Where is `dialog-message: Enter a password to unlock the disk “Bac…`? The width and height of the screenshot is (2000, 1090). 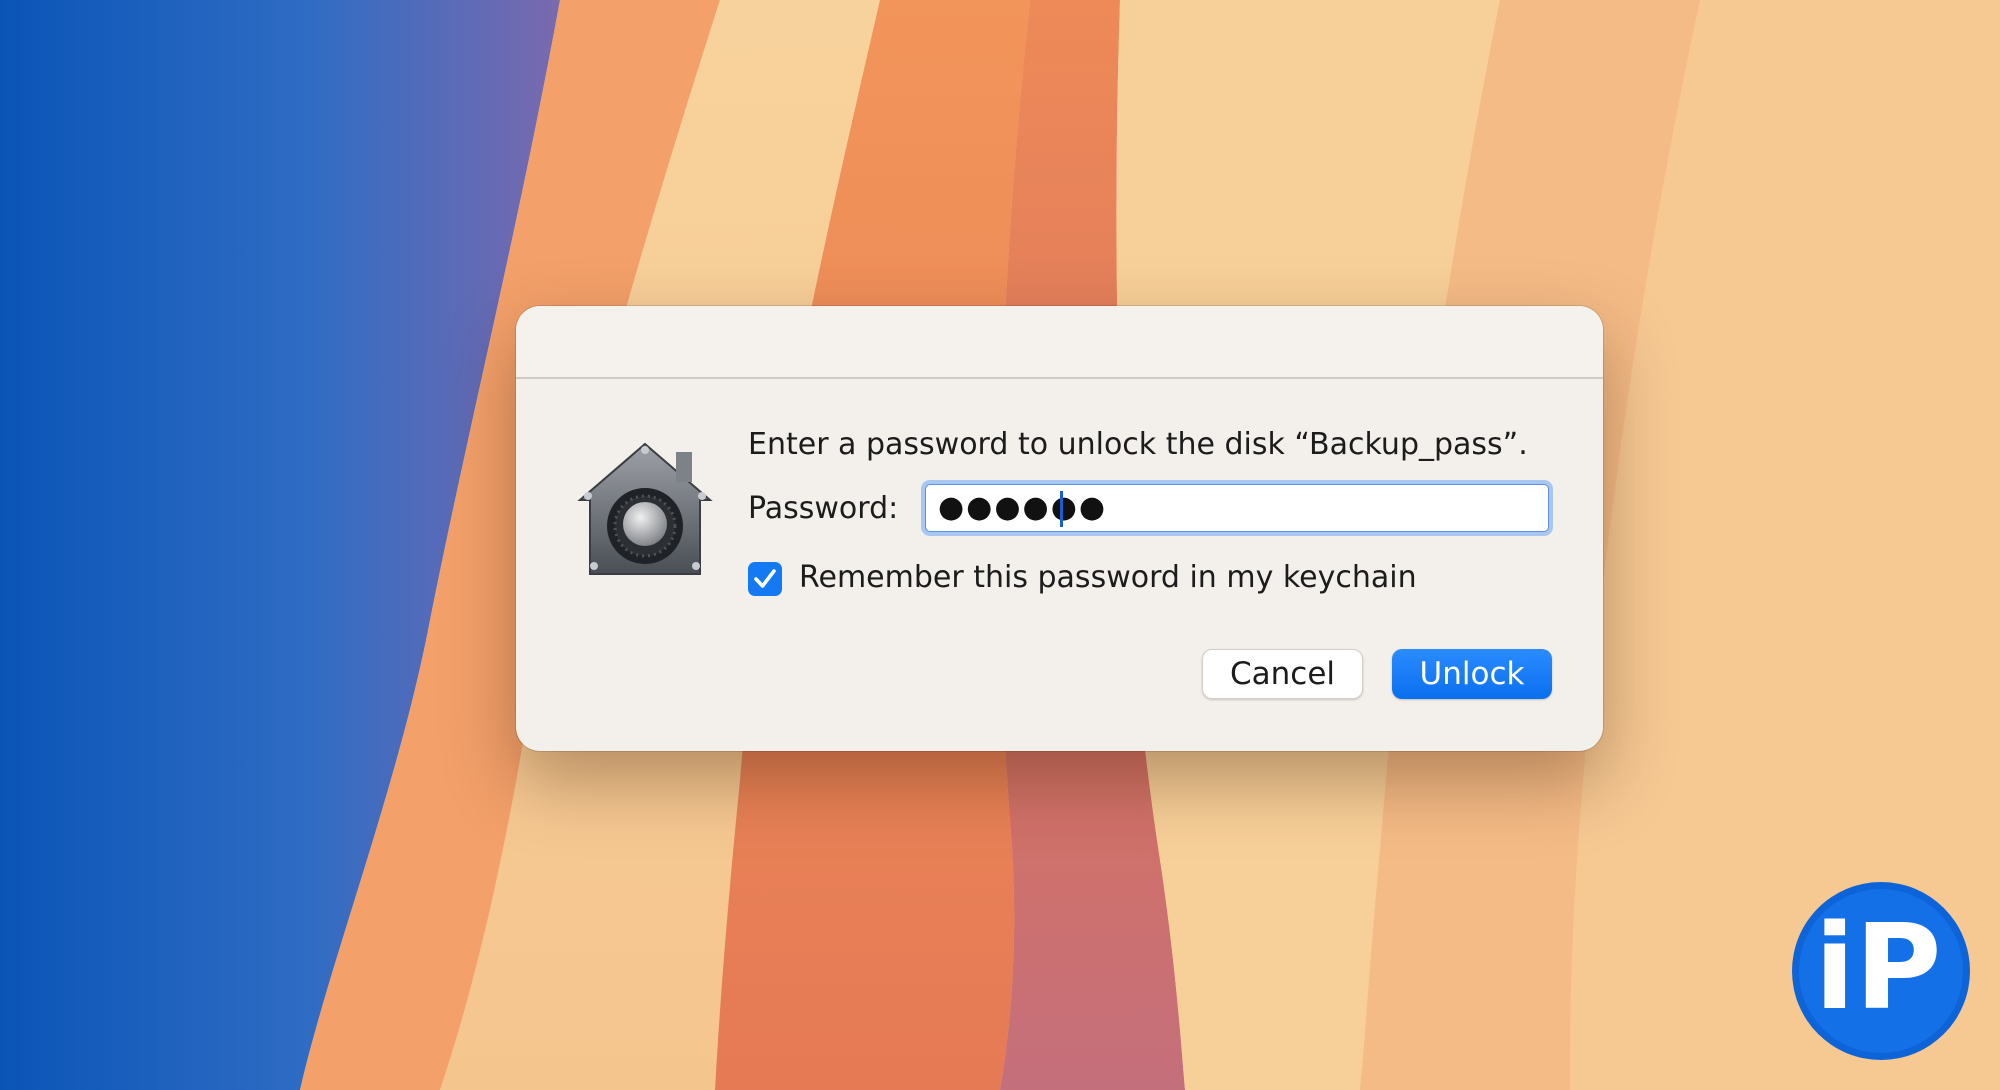 dialog-message: Enter a password to unlock the disk “Bac… is located at coordinates (1138, 444).